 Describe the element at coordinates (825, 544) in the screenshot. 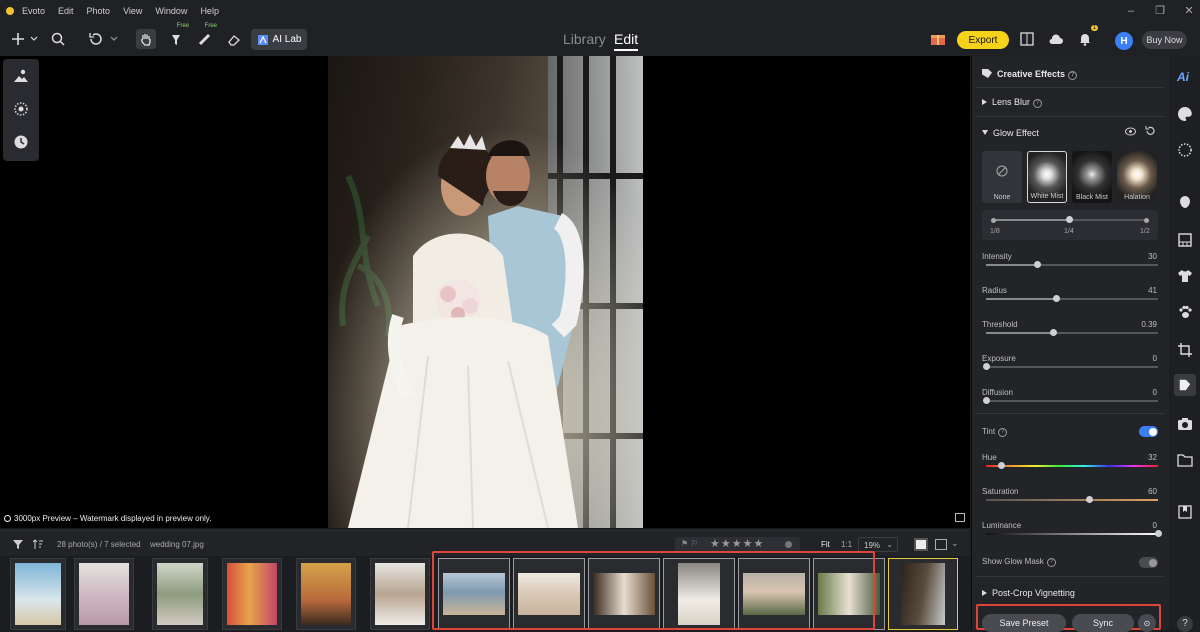

I see `zoom-fit: Fit` at that location.